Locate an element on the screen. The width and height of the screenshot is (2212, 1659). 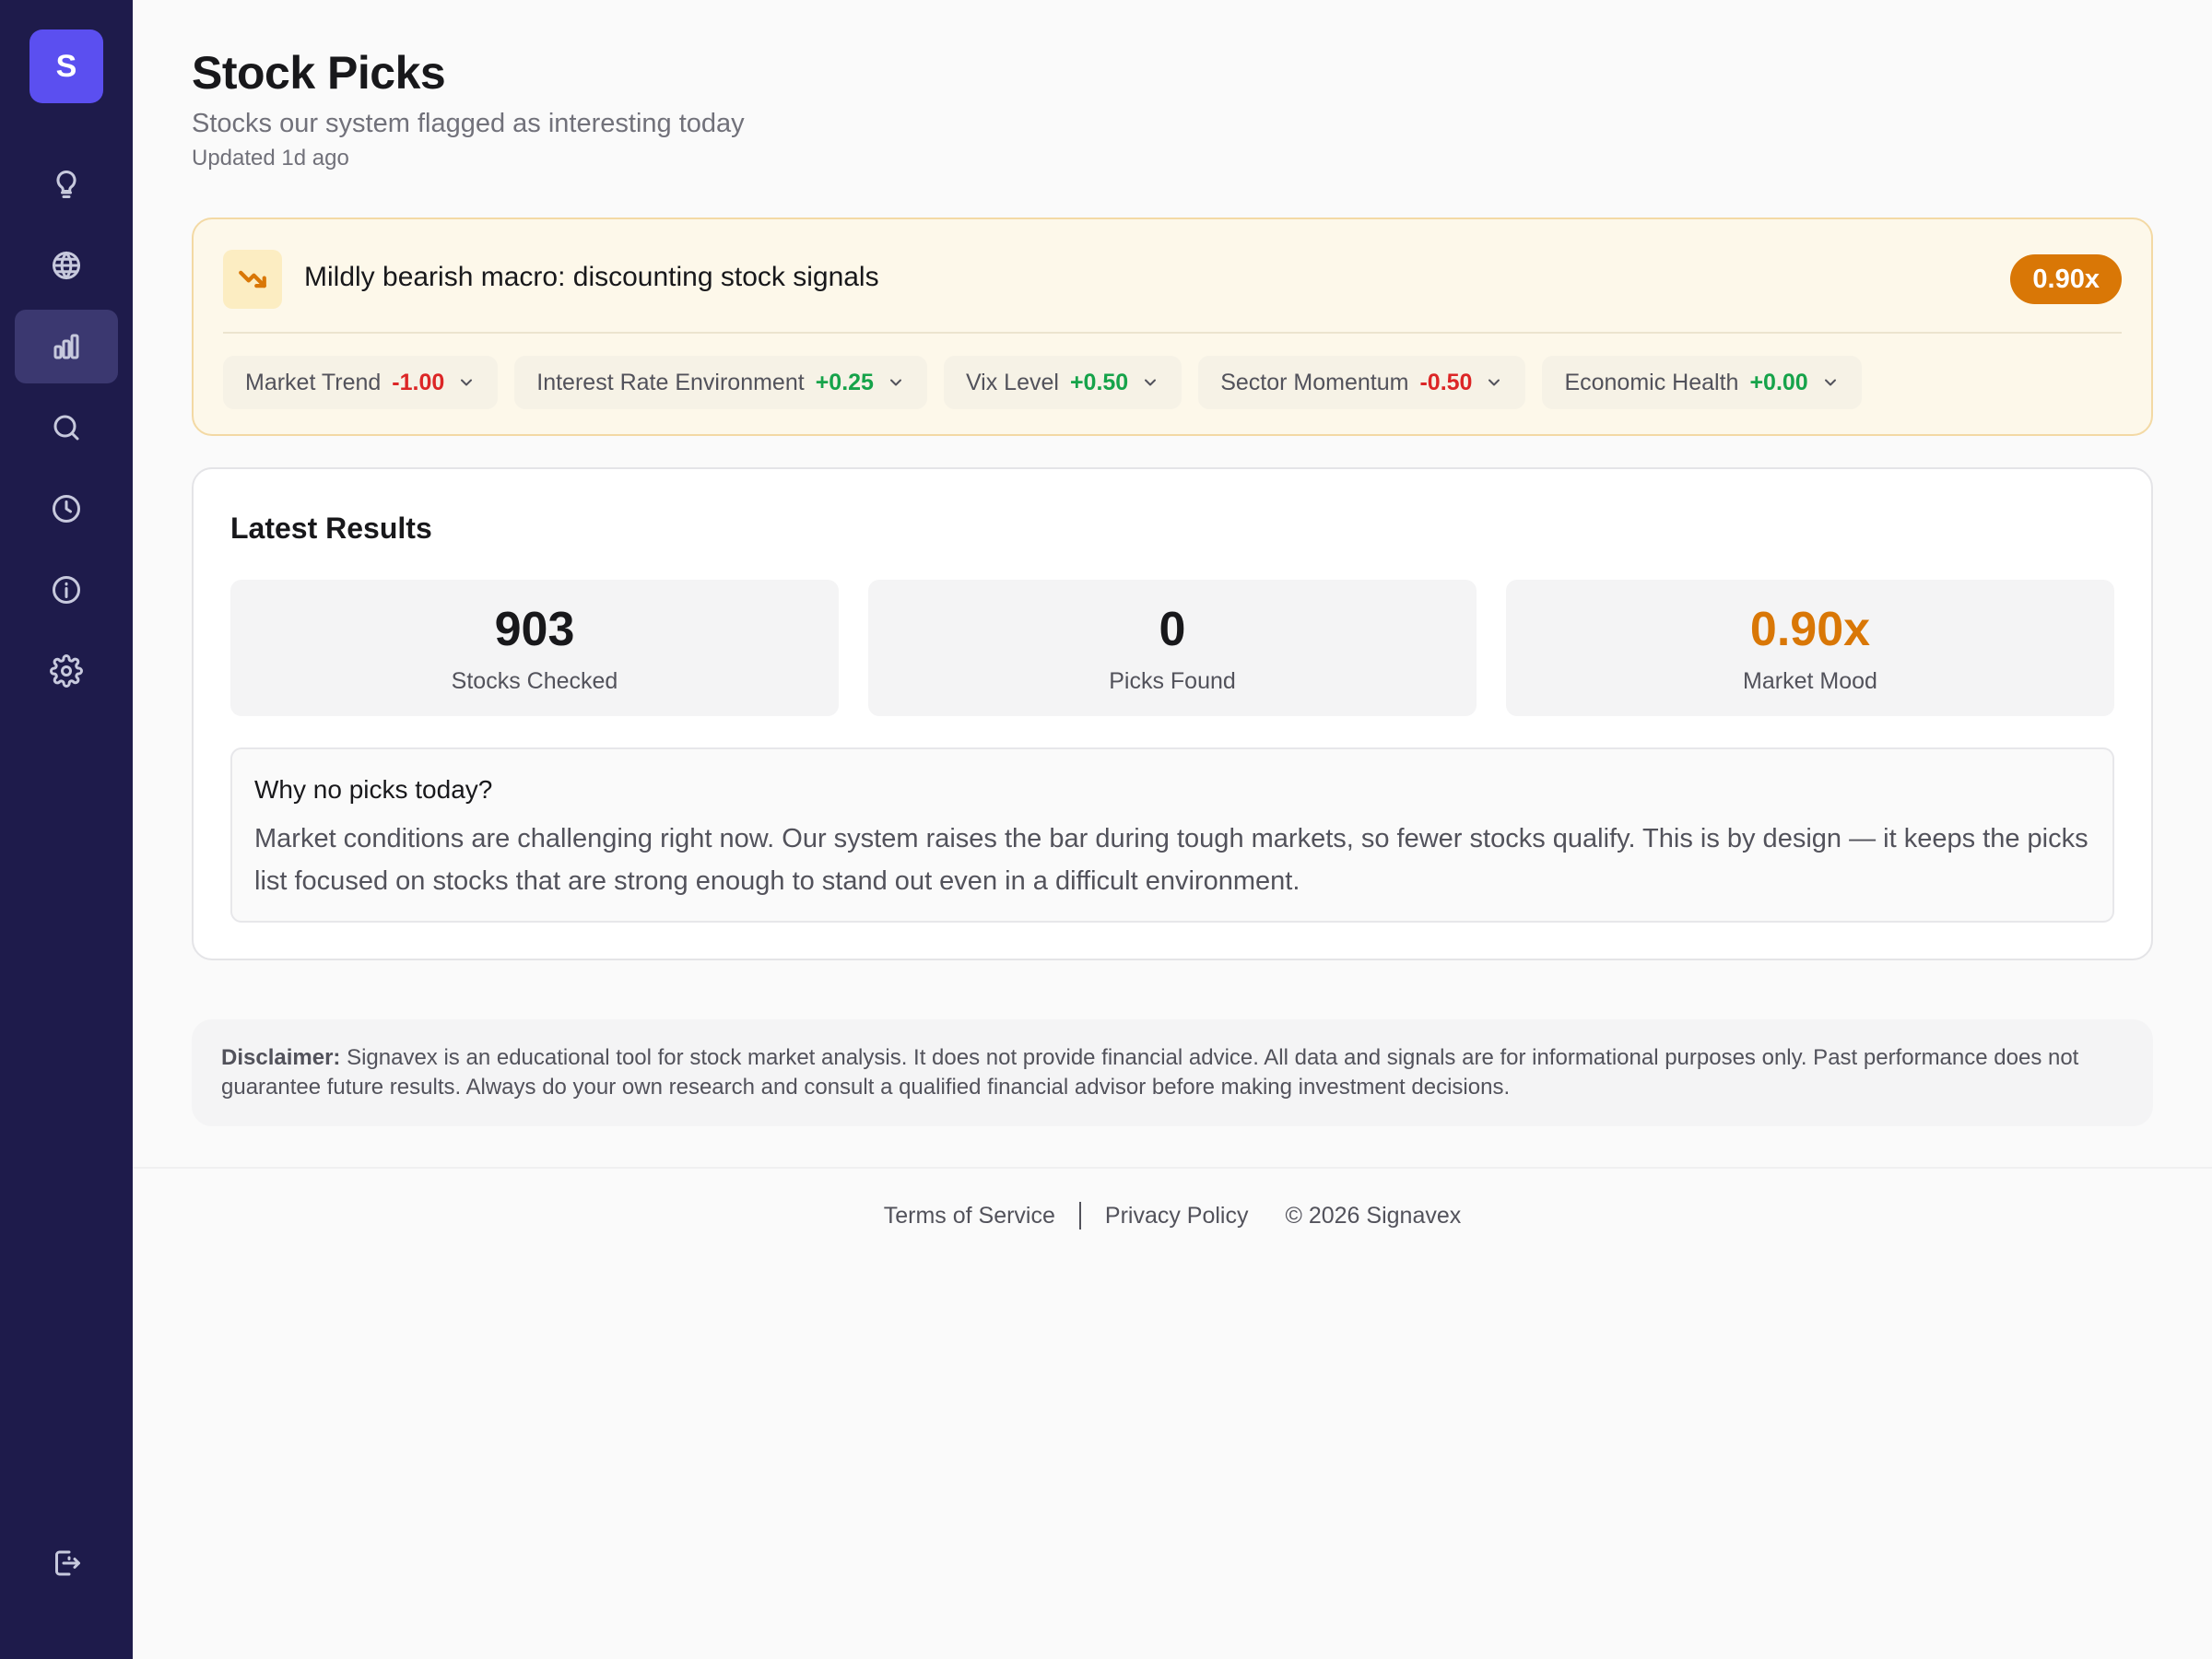
clock-icon is located at coordinates (66, 509).